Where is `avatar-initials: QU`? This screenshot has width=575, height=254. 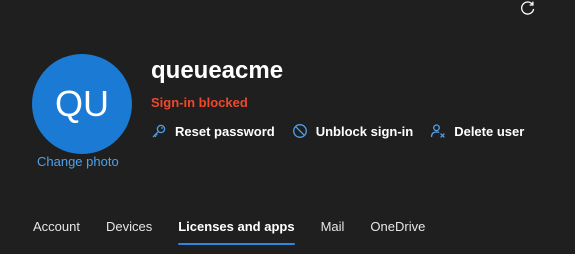 avatar-initials: QU is located at coordinates (82, 103).